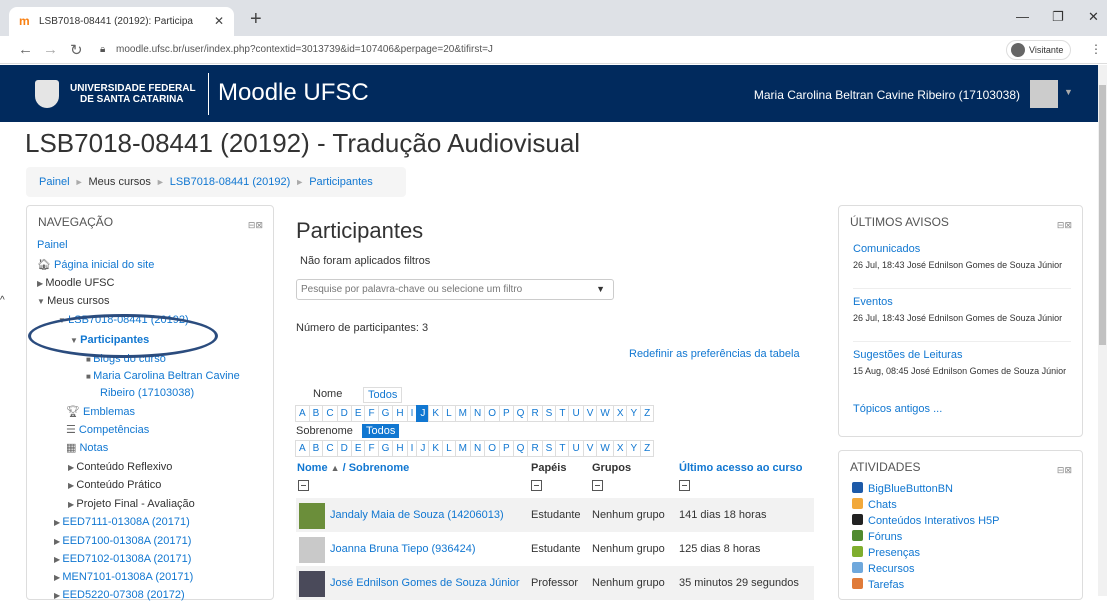 The height and width of the screenshot is (603, 1107). I want to click on site-title: Moodle UFSC, so click(293, 93).